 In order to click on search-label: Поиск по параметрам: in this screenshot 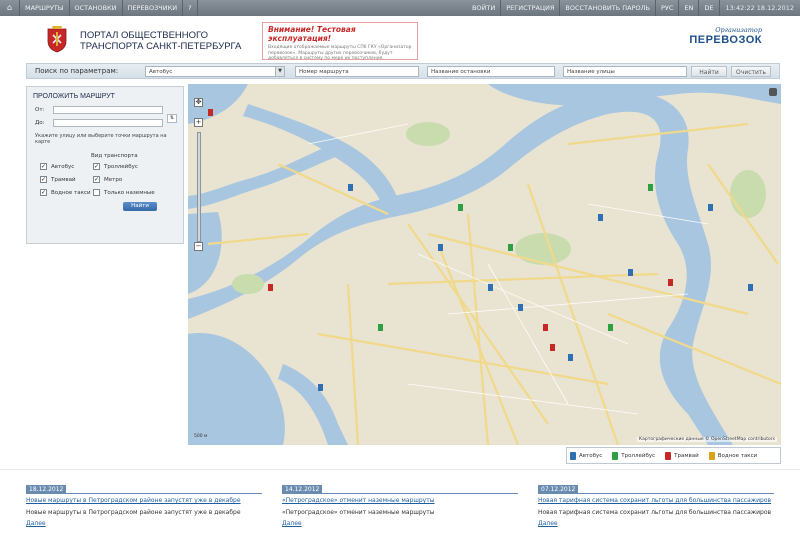, I will do `click(77, 71)`.